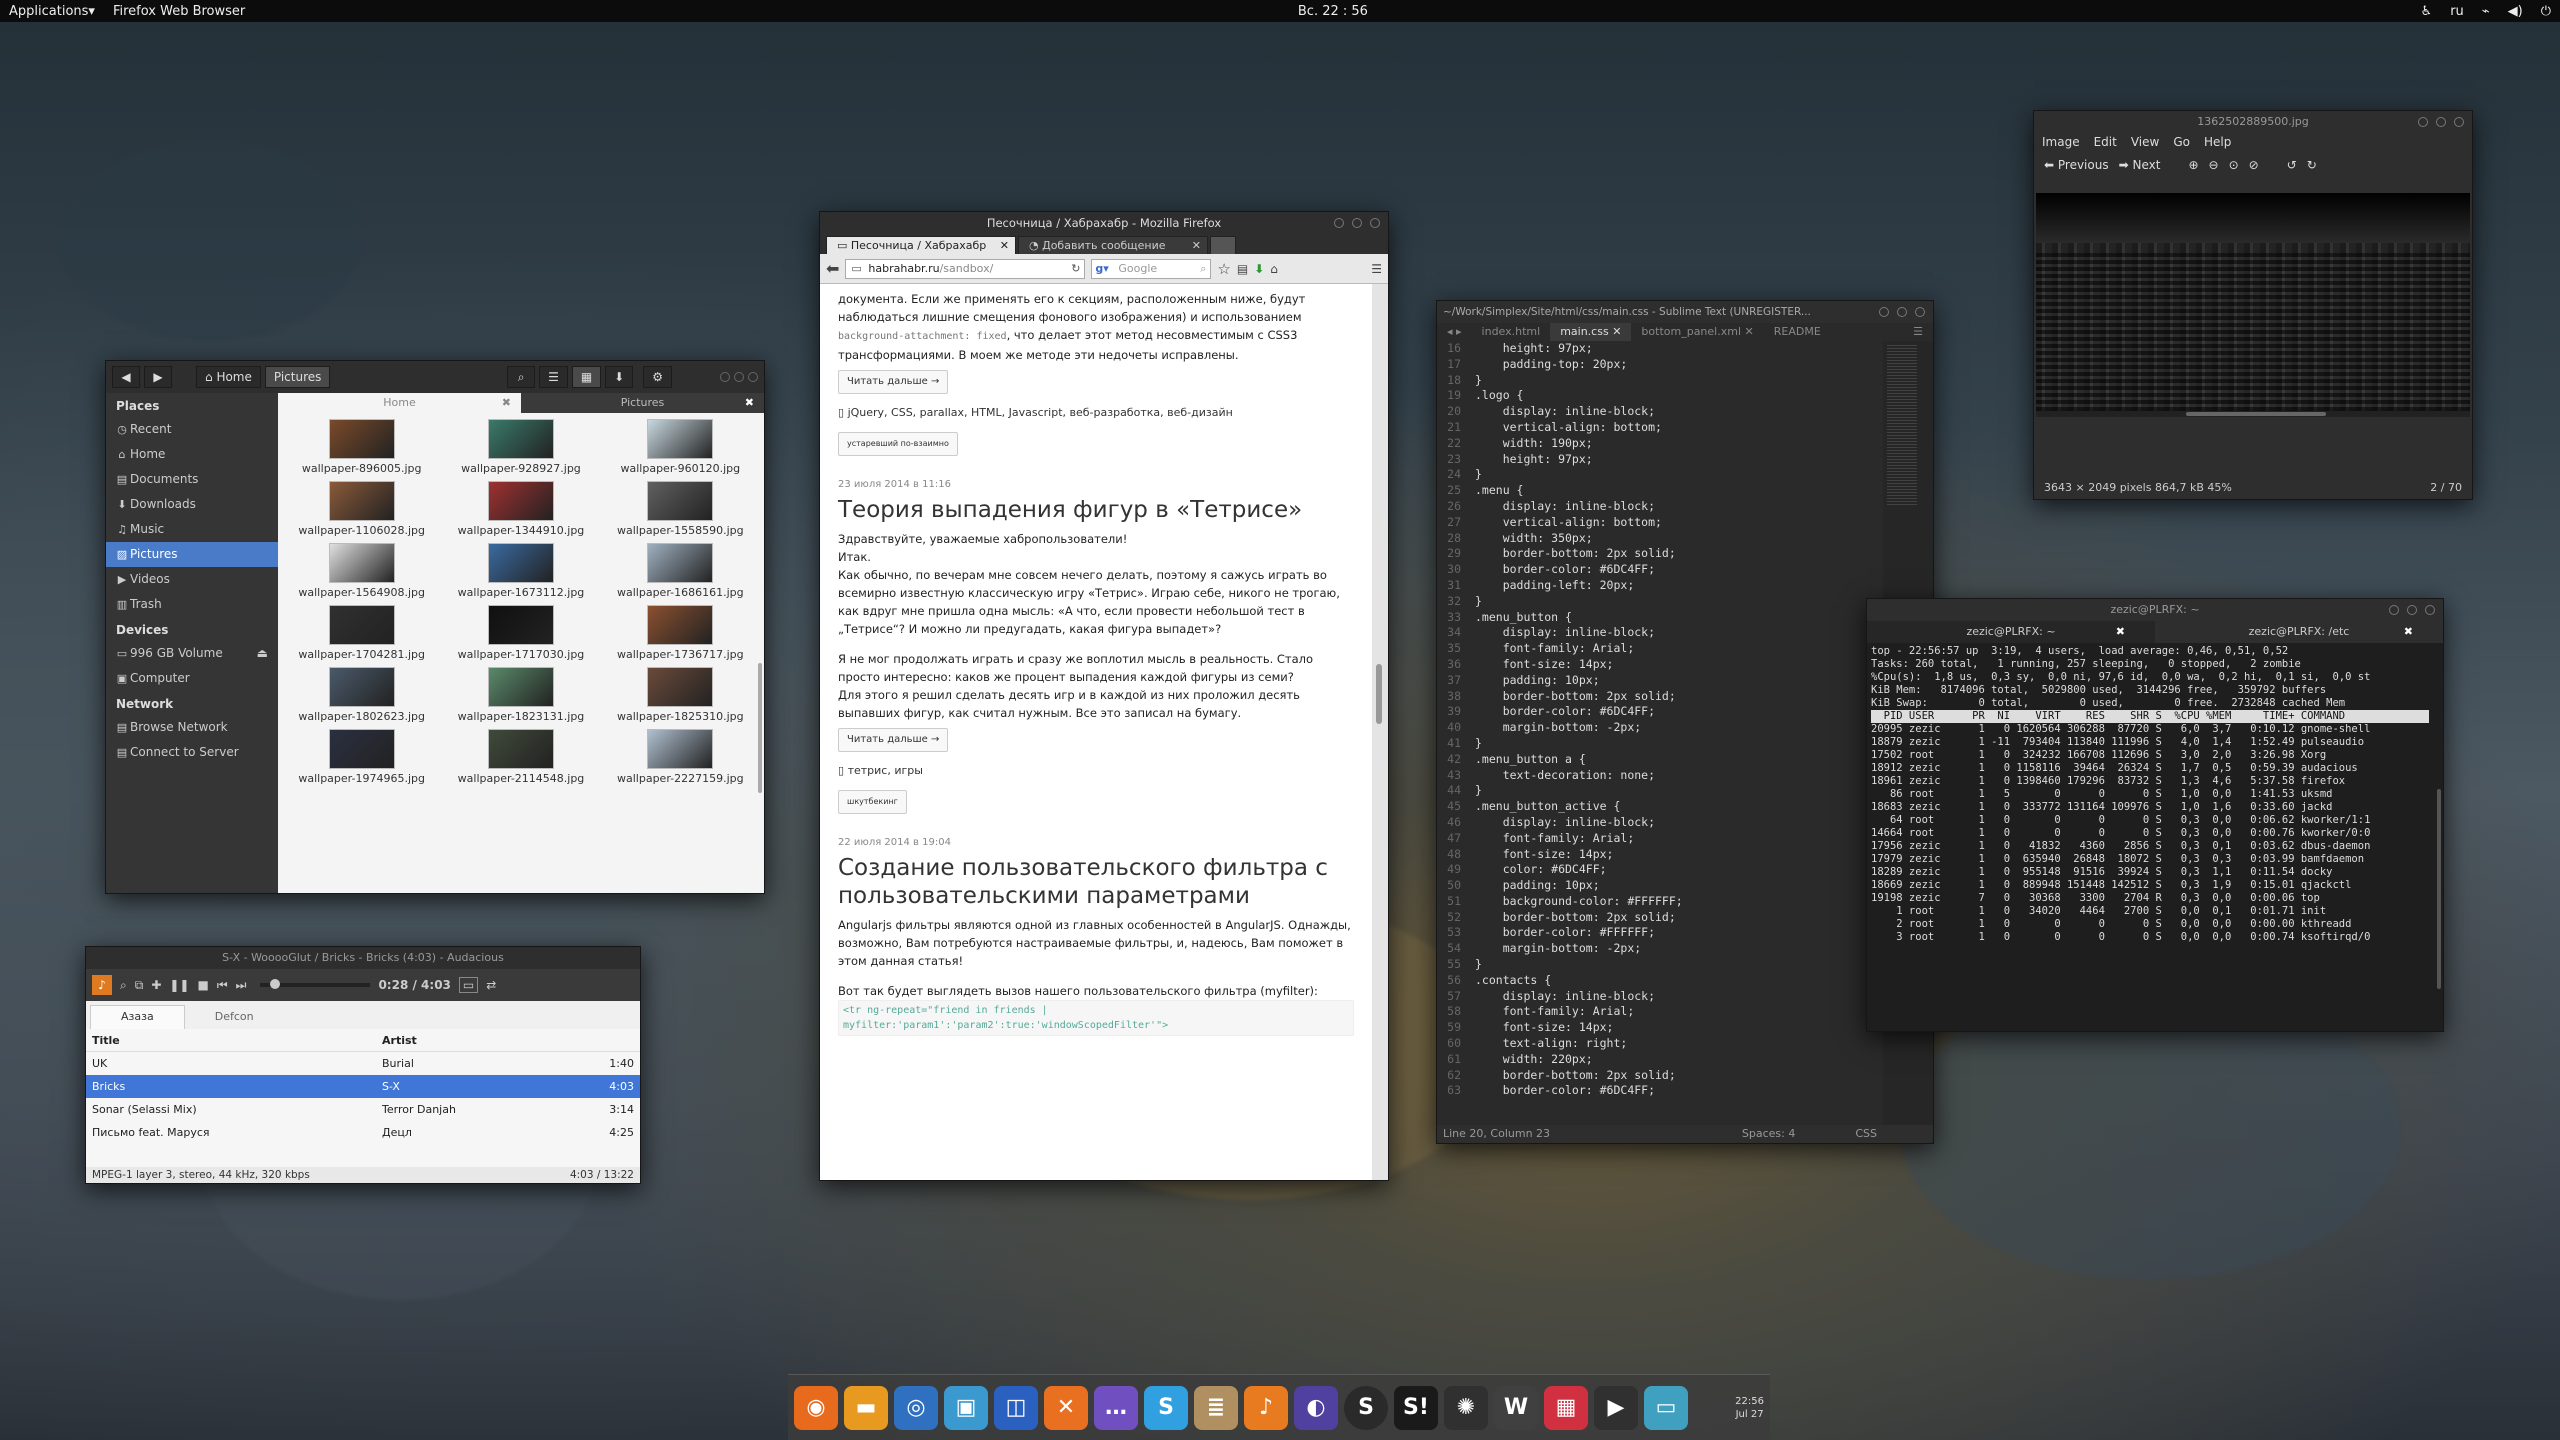  I want to click on previous-button: ⬅ Previous, so click(2076, 165).